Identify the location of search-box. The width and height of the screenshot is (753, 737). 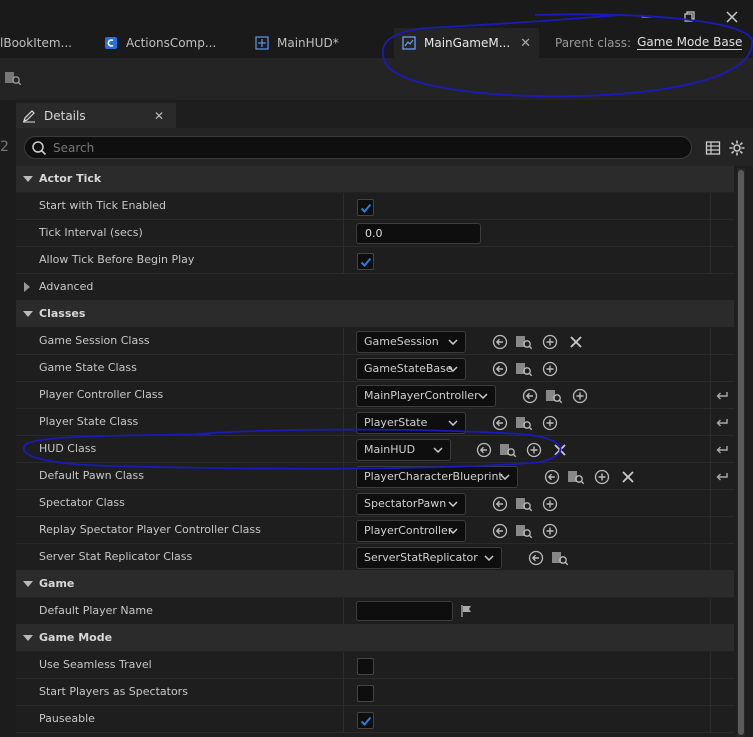
(358, 147).